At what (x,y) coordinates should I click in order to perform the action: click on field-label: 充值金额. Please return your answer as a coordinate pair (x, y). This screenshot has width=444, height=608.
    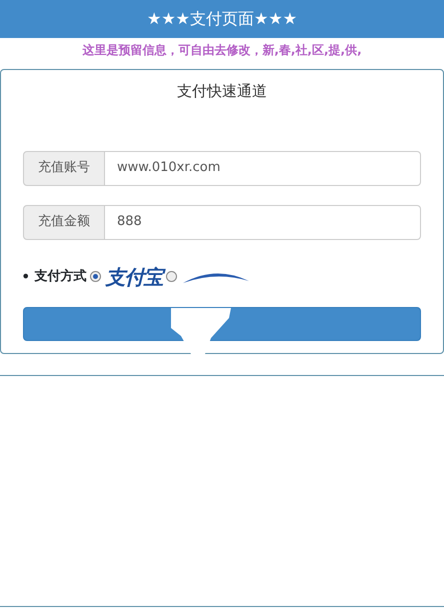
    Looking at the image, I should click on (64, 222).